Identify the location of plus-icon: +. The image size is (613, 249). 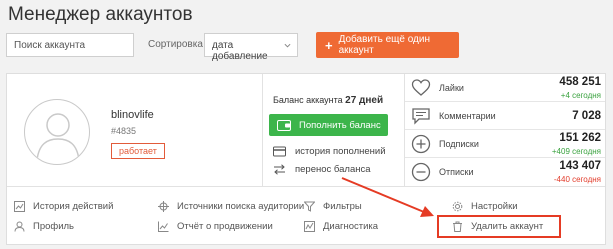
(329, 45).